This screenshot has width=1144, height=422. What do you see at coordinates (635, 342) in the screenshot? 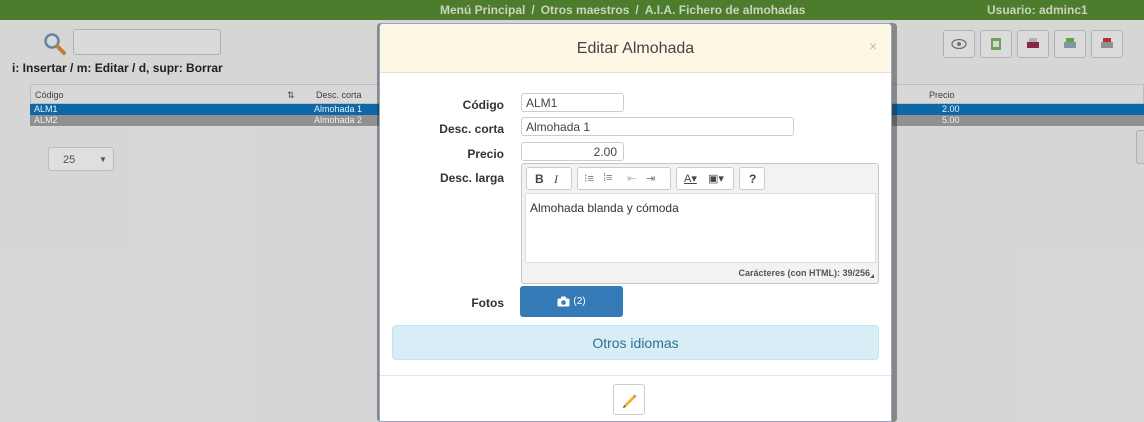
I see `otros-idiomas-button: Otros idiomas` at bounding box center [635, 342].